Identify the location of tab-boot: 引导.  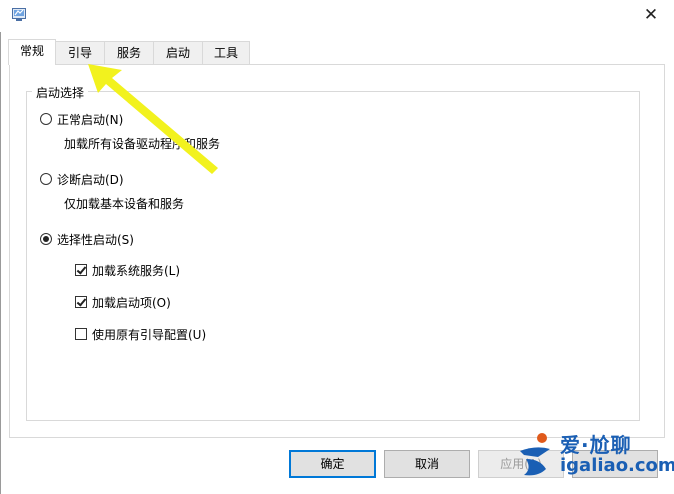
(80, 52).